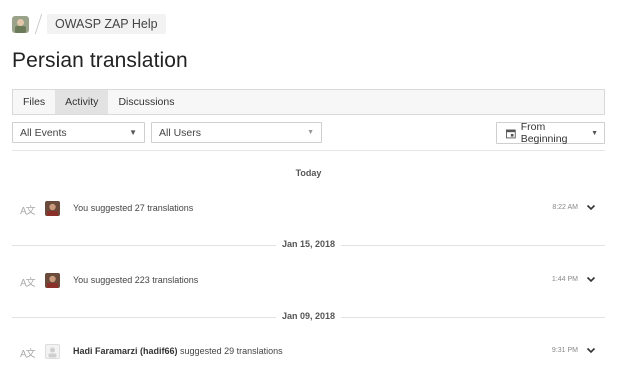  I want to click on project-avatar, so click(20, 24).